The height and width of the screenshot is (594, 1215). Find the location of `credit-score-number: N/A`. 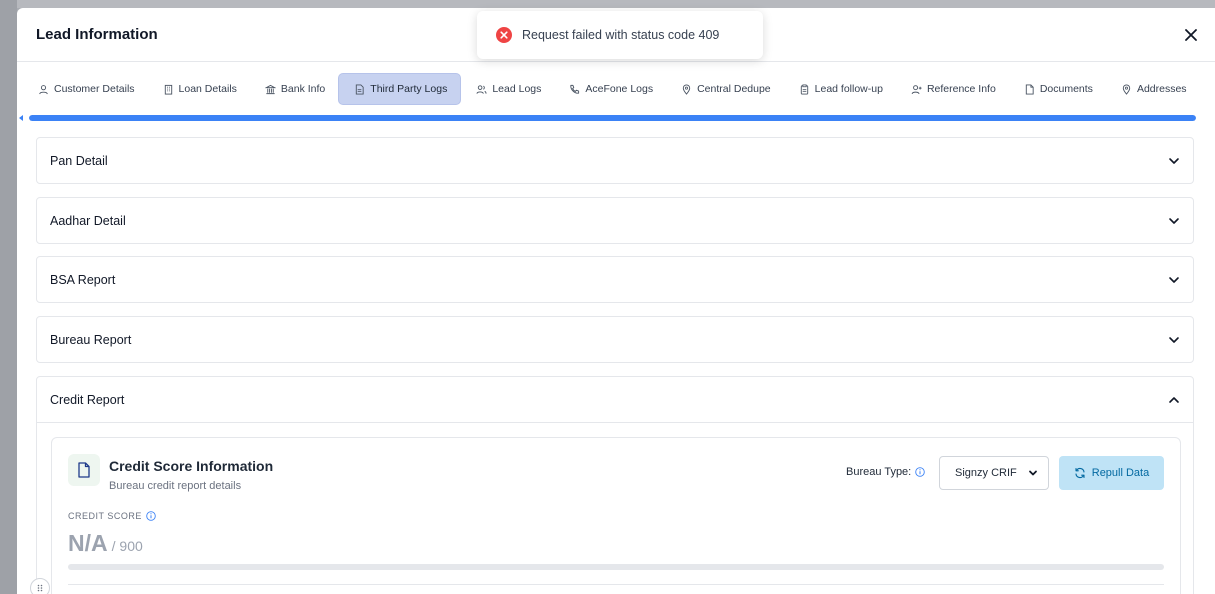

credit-score-number: N/A is located at coordinates (88, 543).